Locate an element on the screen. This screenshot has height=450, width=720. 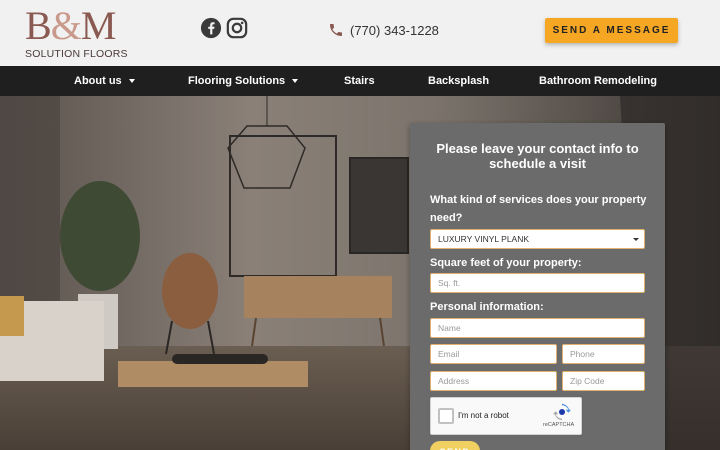
sqft-label: Square feet of your property: is located at coordinates (506, 263).